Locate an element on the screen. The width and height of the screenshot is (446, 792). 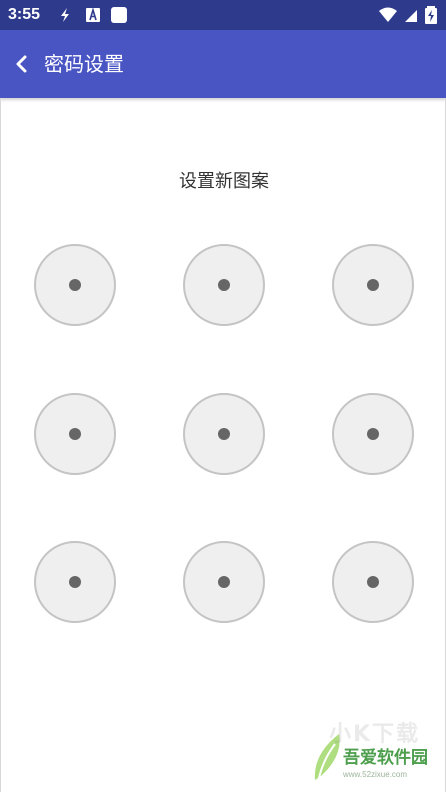
sync-icon is located at coordinates (65, 15).